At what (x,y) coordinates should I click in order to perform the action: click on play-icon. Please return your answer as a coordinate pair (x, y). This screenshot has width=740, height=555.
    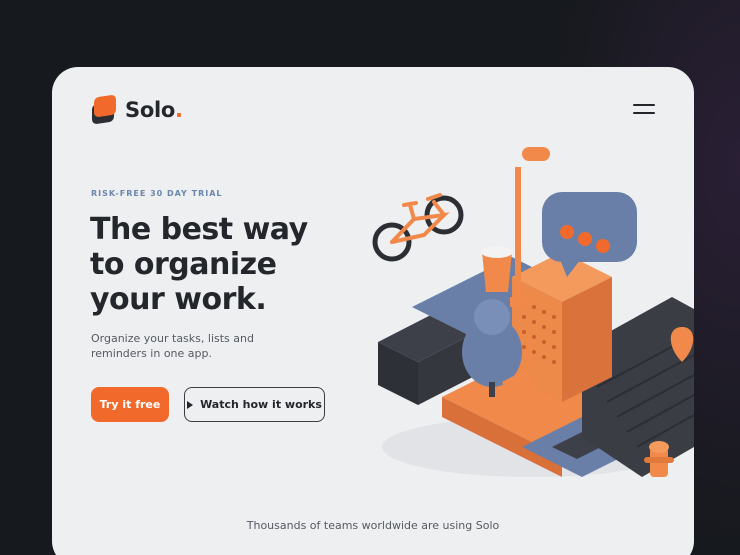
    Looking at the image, I should click on (190, 404).